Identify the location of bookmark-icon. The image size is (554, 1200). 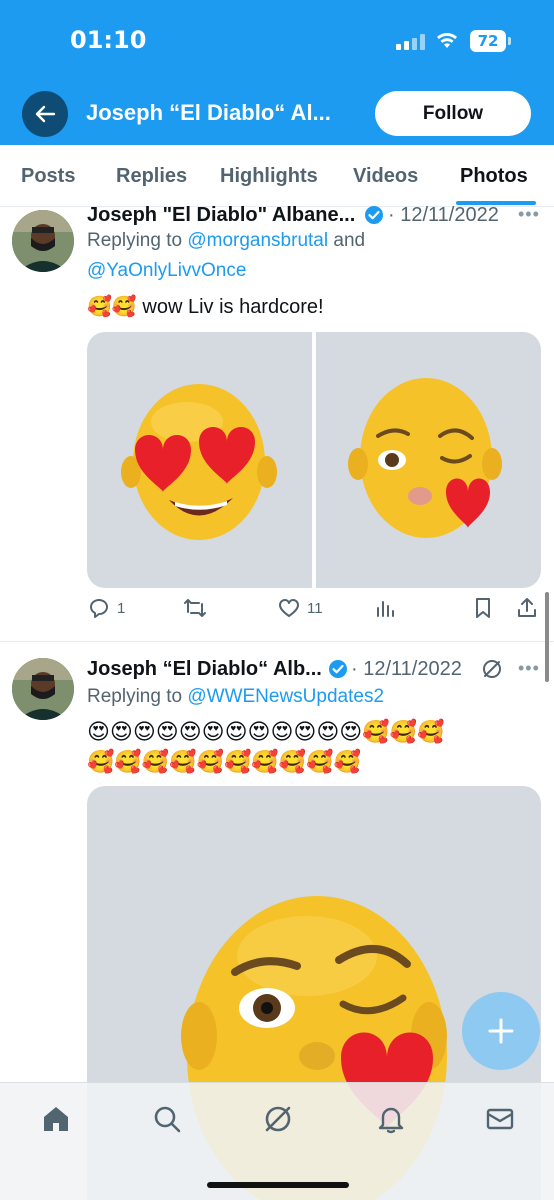
(483, 608).